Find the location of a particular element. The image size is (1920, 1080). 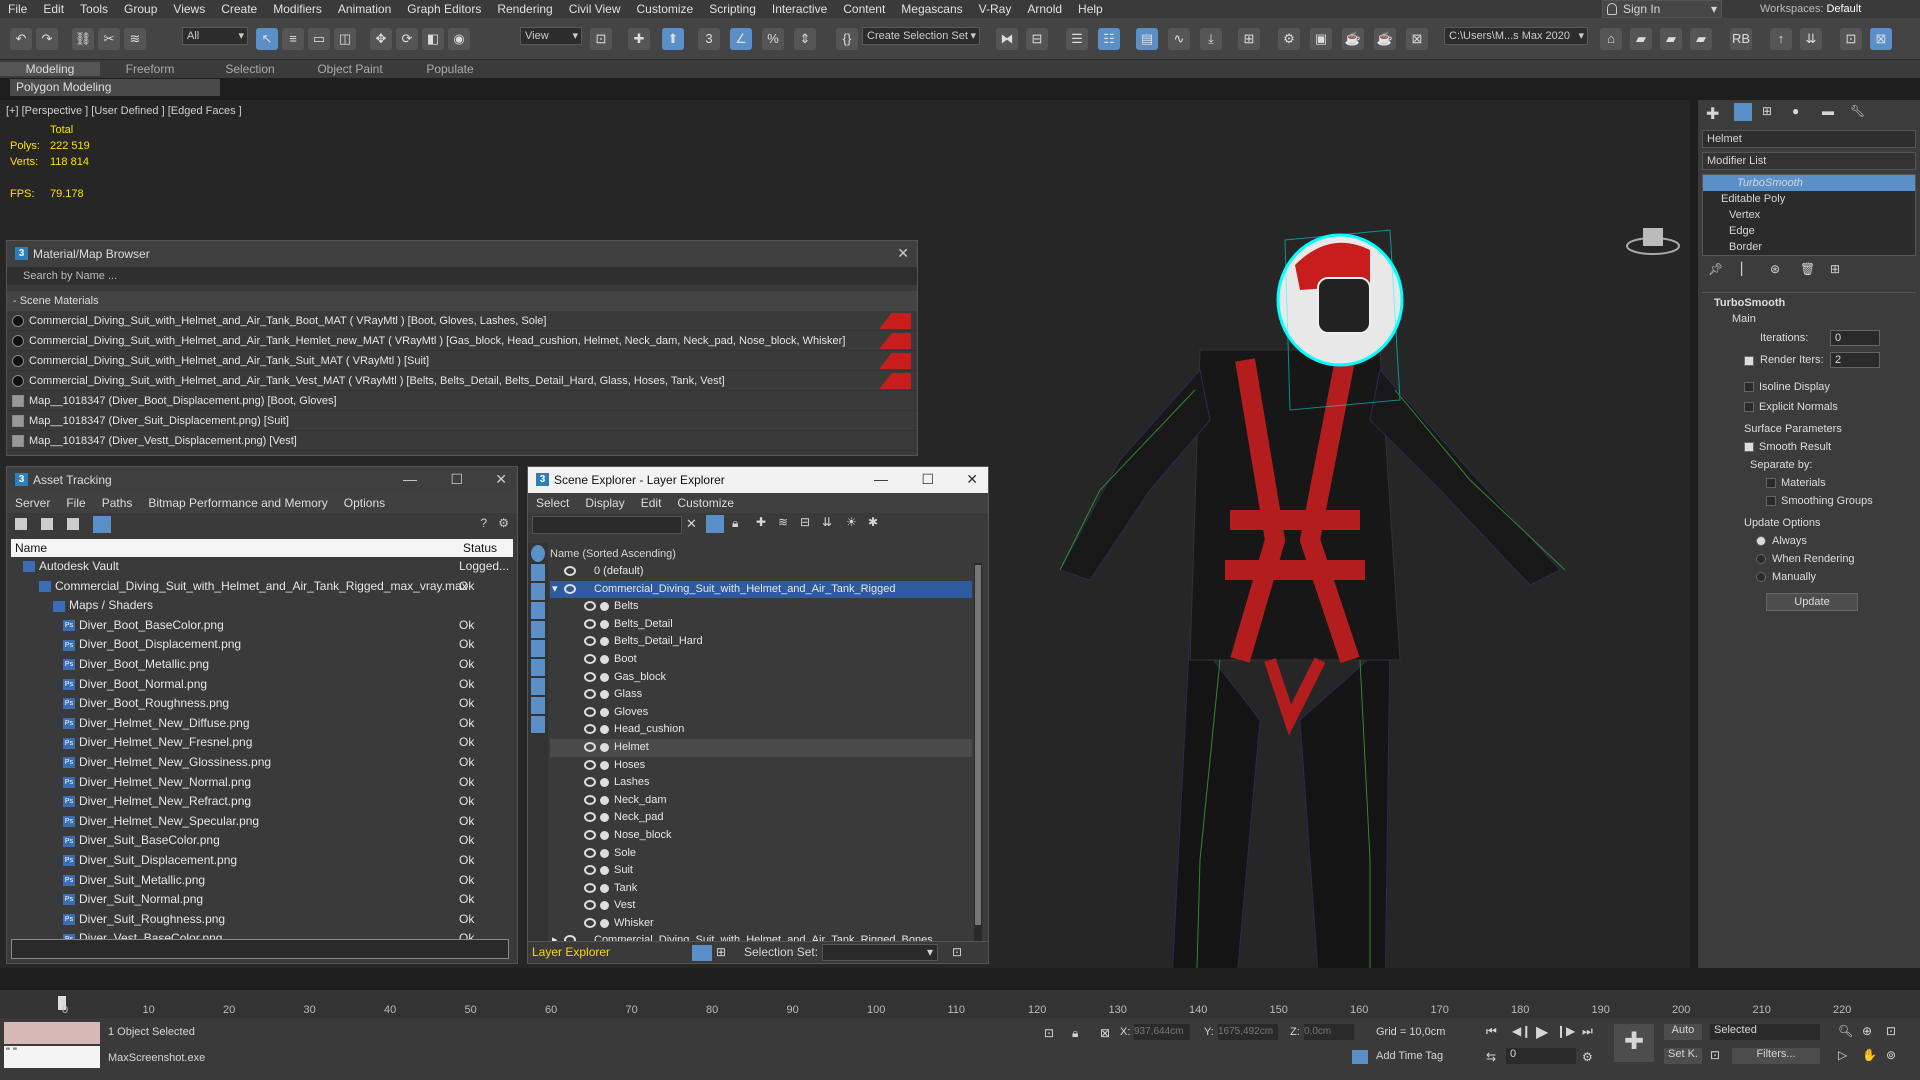

asset-row: Ps Diver_Boot_Roughness.png Ok is located at coordinates (262, 704).